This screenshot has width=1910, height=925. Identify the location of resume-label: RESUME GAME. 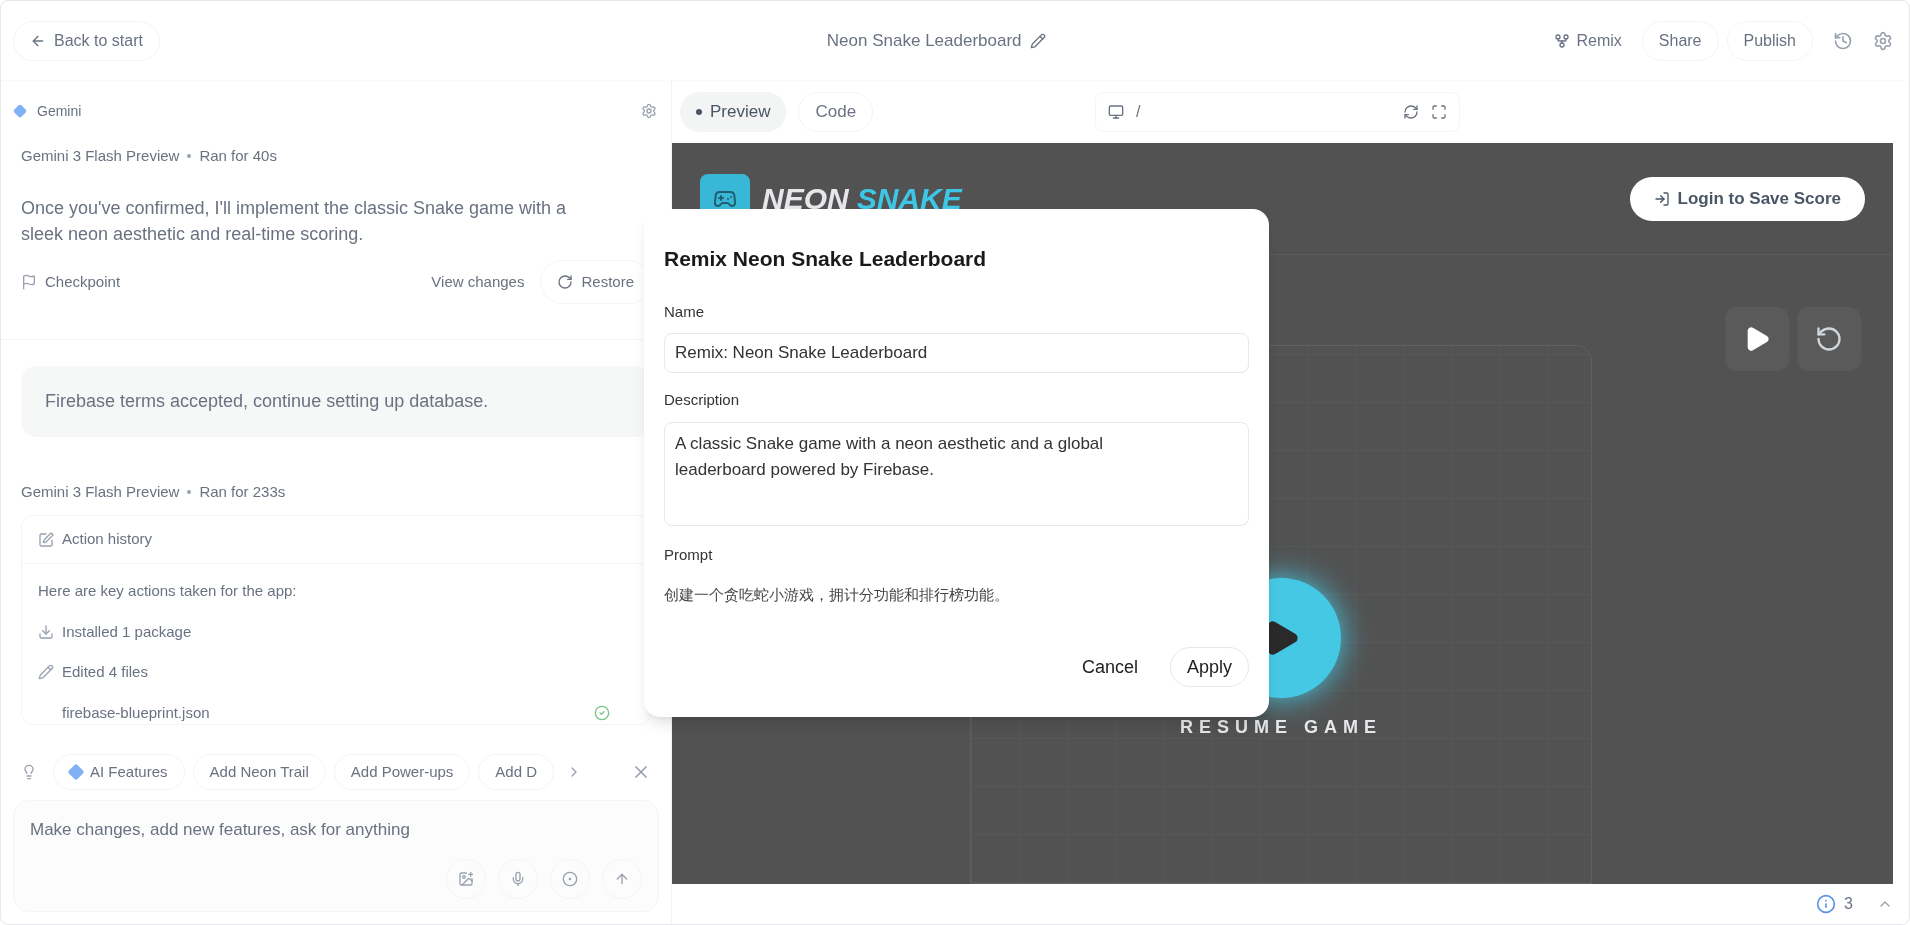
(1281, 727).